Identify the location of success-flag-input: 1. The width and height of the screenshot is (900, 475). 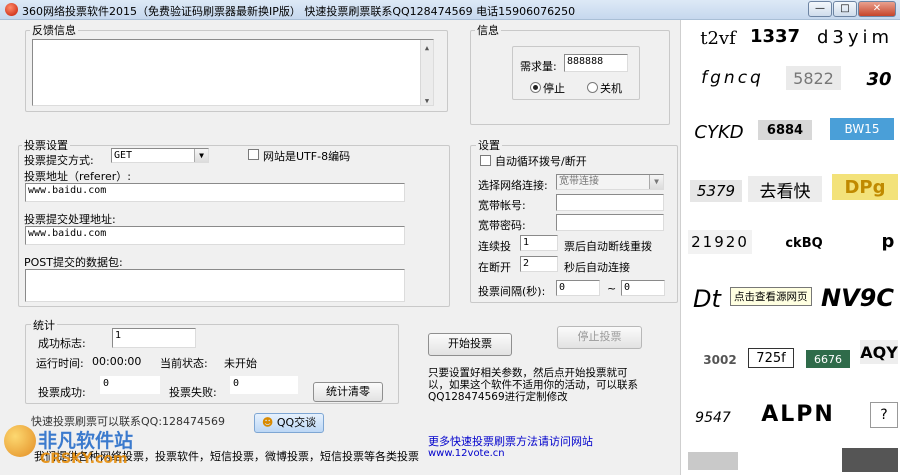
(154, 338).